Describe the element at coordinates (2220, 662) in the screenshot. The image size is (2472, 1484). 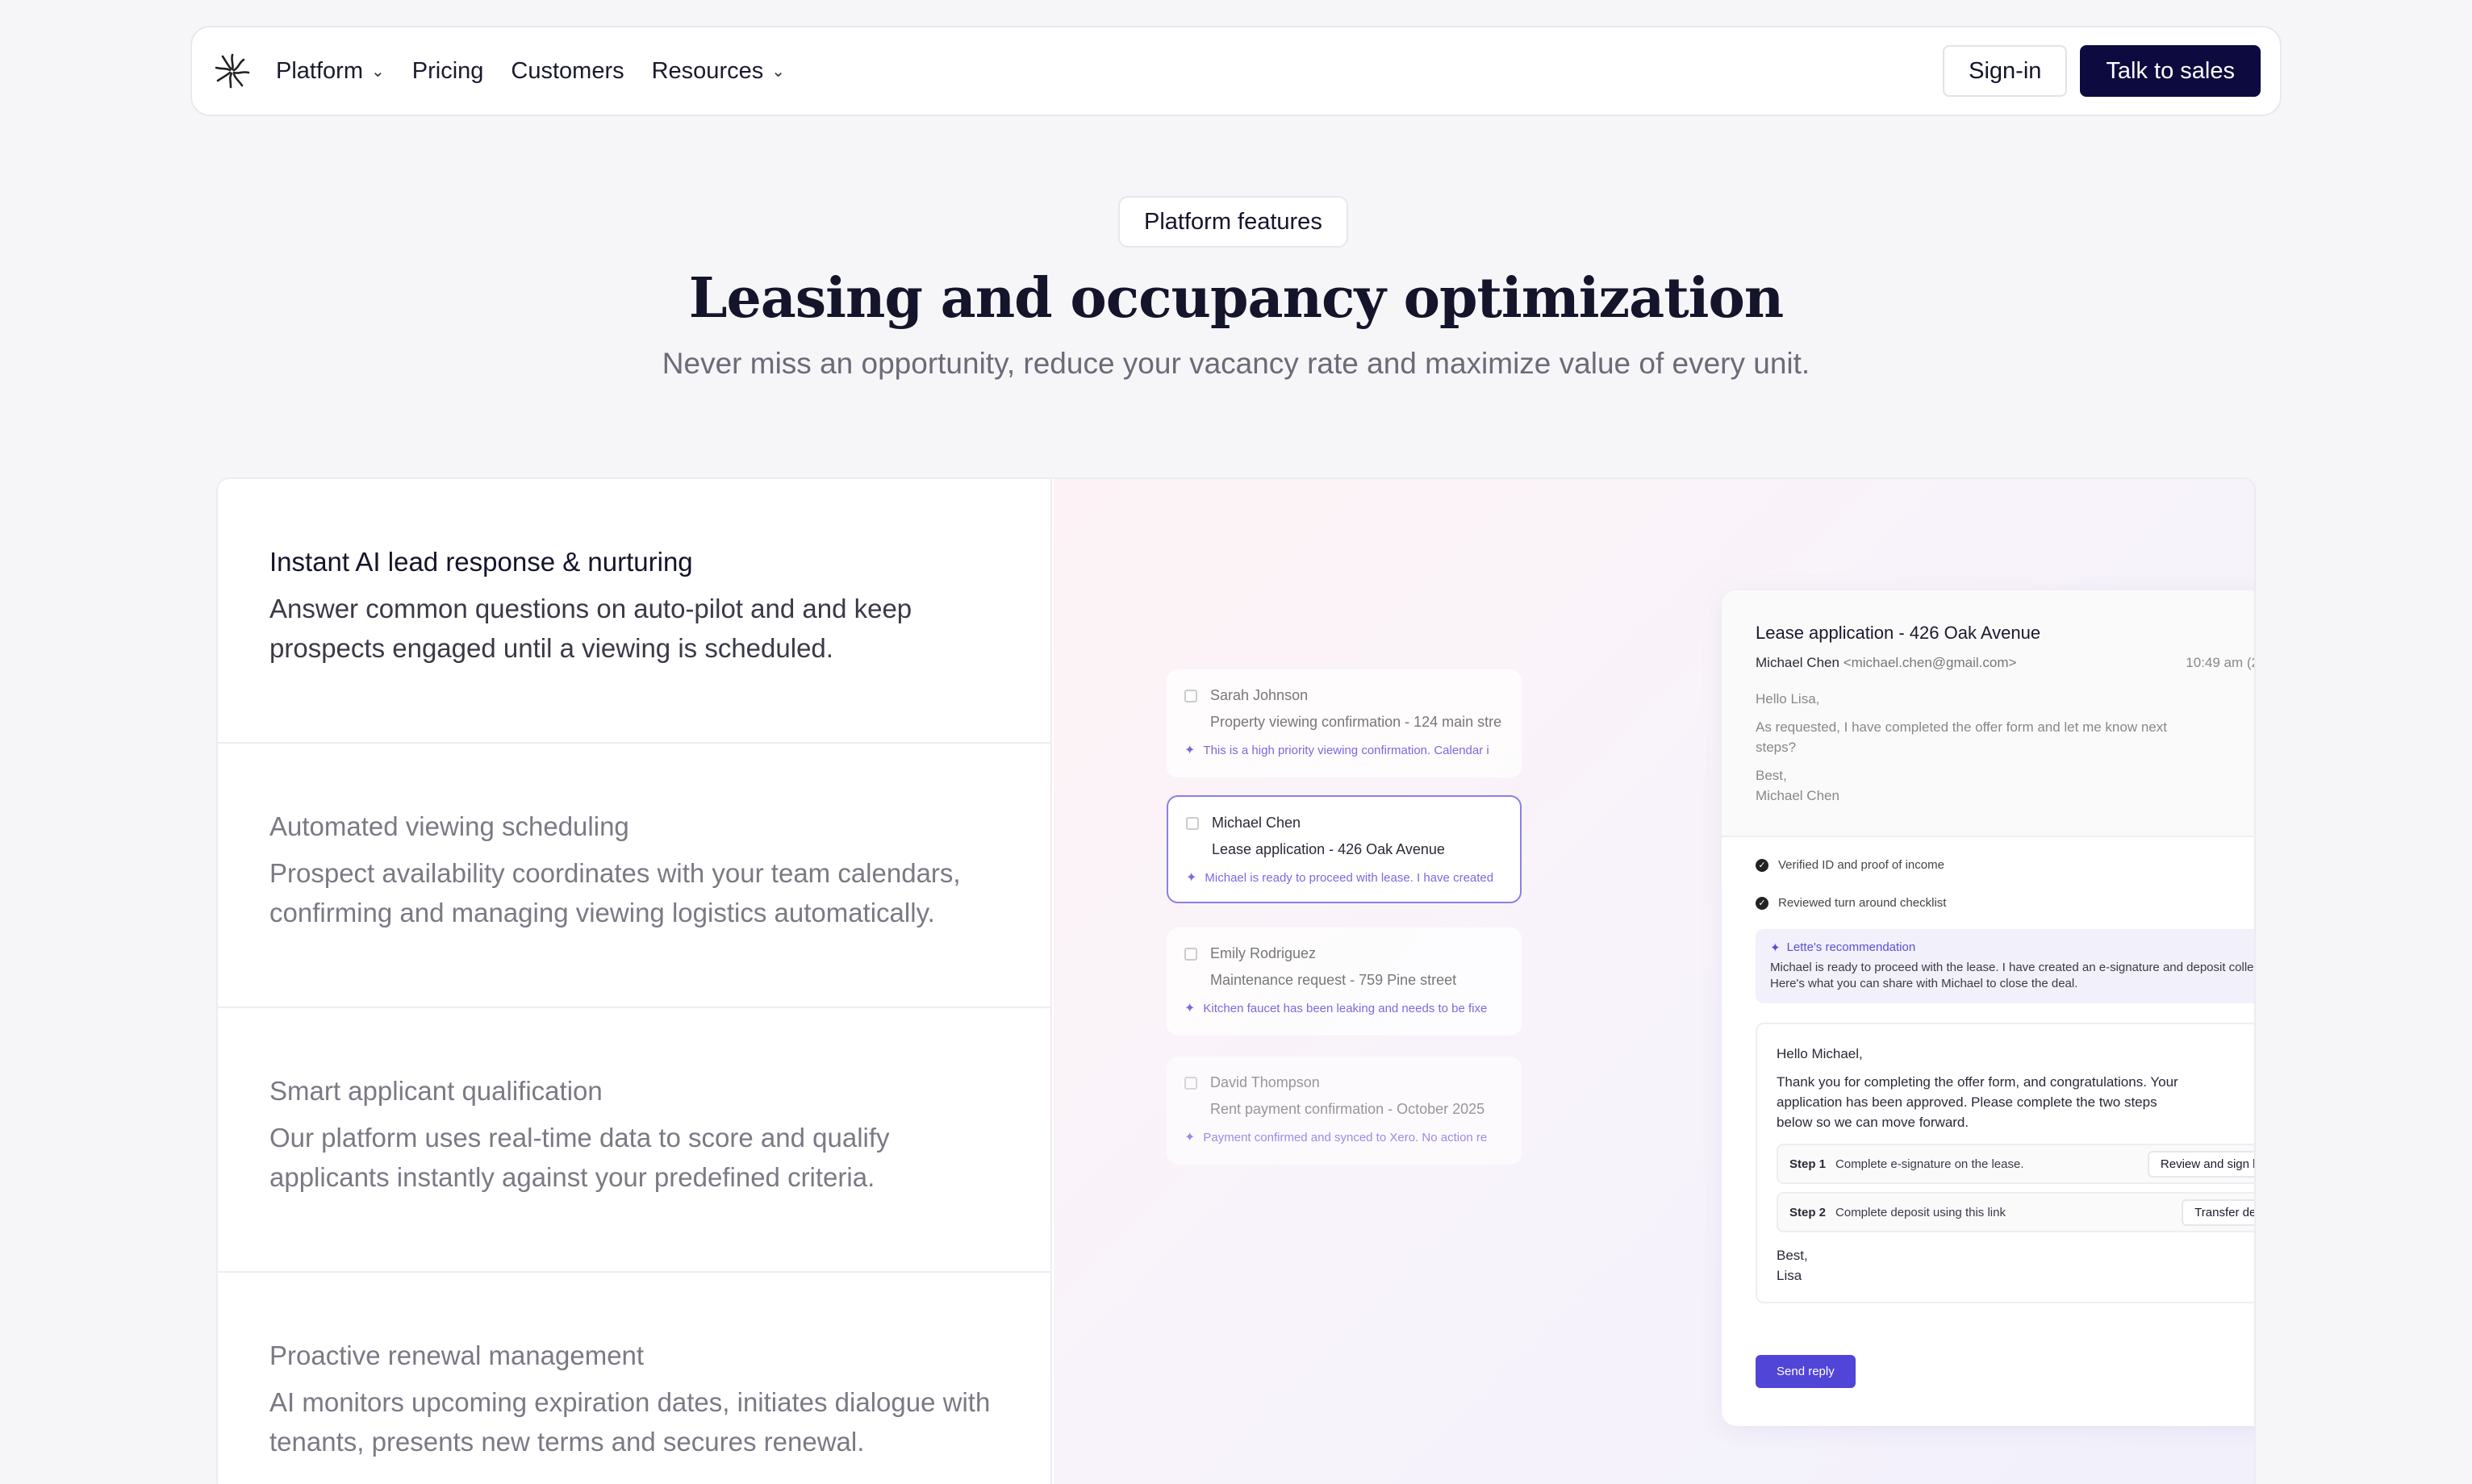
I see `email-timestamp: 10:49 am (2 hours ago)` at that location.